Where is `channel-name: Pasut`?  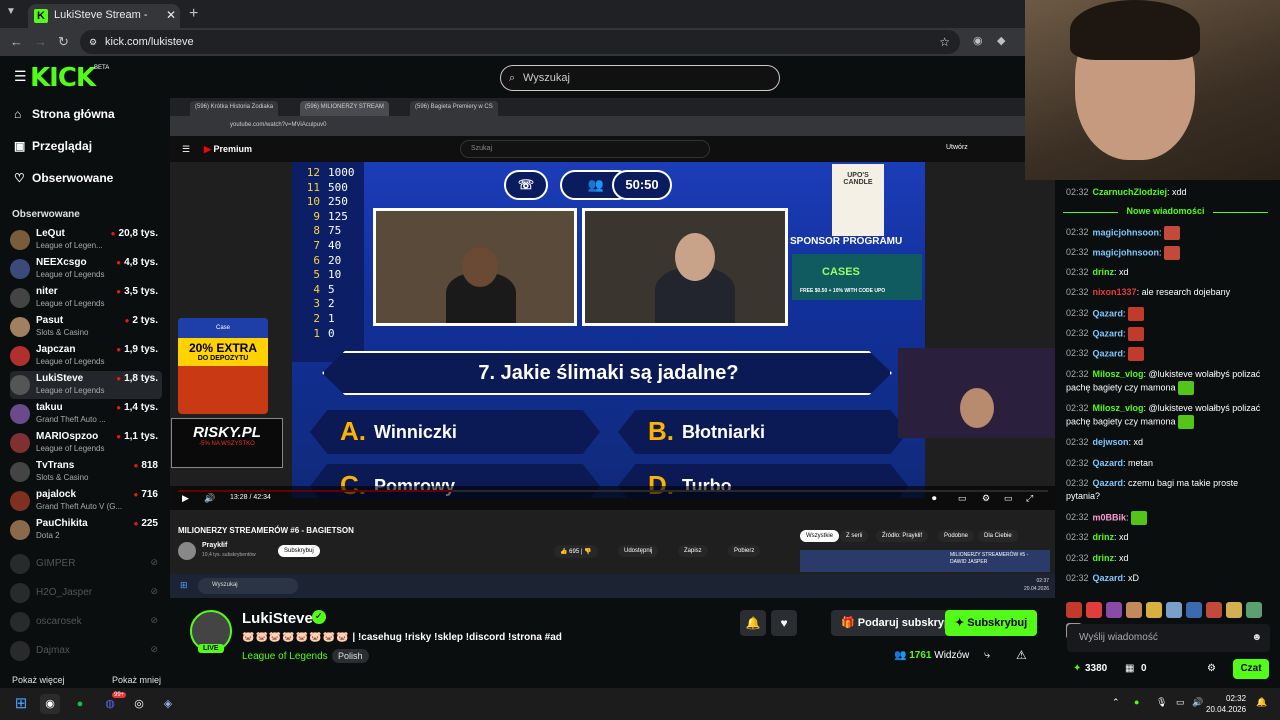
channel-name: Pasut is located at coordinates (50, 320).